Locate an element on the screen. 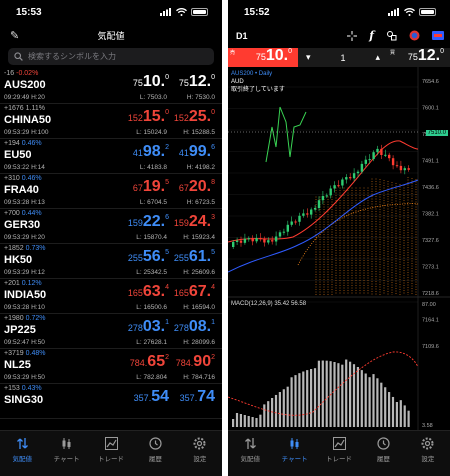  quote-symbol: HK50 is located at coordinates (18, 260).